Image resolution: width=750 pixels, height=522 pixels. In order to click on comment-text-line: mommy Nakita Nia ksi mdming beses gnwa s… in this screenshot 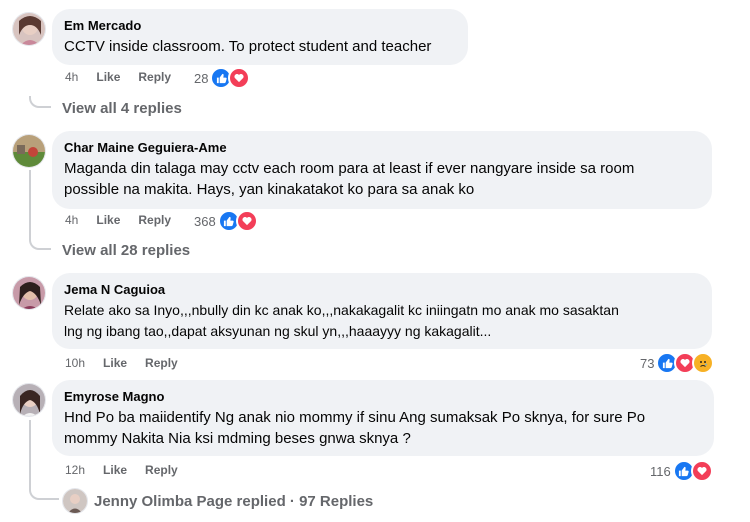, I will do `click(237, 438)`.